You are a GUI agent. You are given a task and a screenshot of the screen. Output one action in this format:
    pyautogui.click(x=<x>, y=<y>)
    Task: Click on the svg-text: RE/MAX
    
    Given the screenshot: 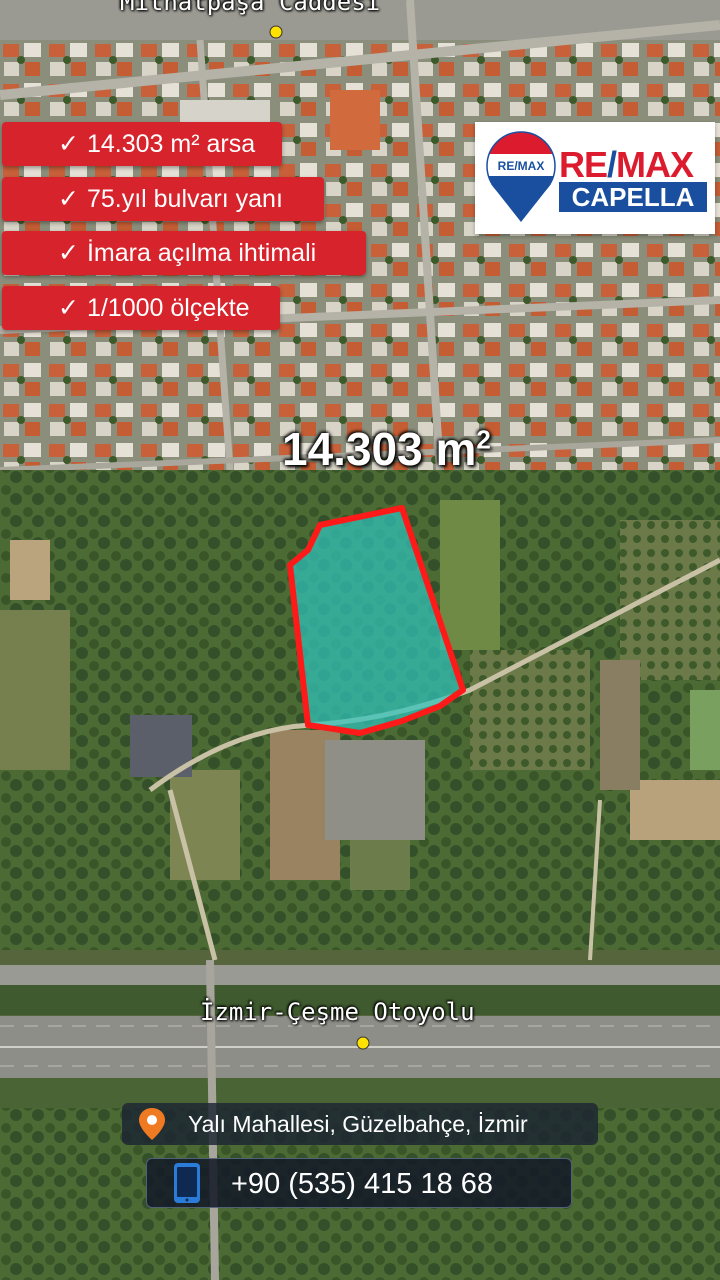 What is the action you would take?
    pyautogui.click(x=521, y=166)
    